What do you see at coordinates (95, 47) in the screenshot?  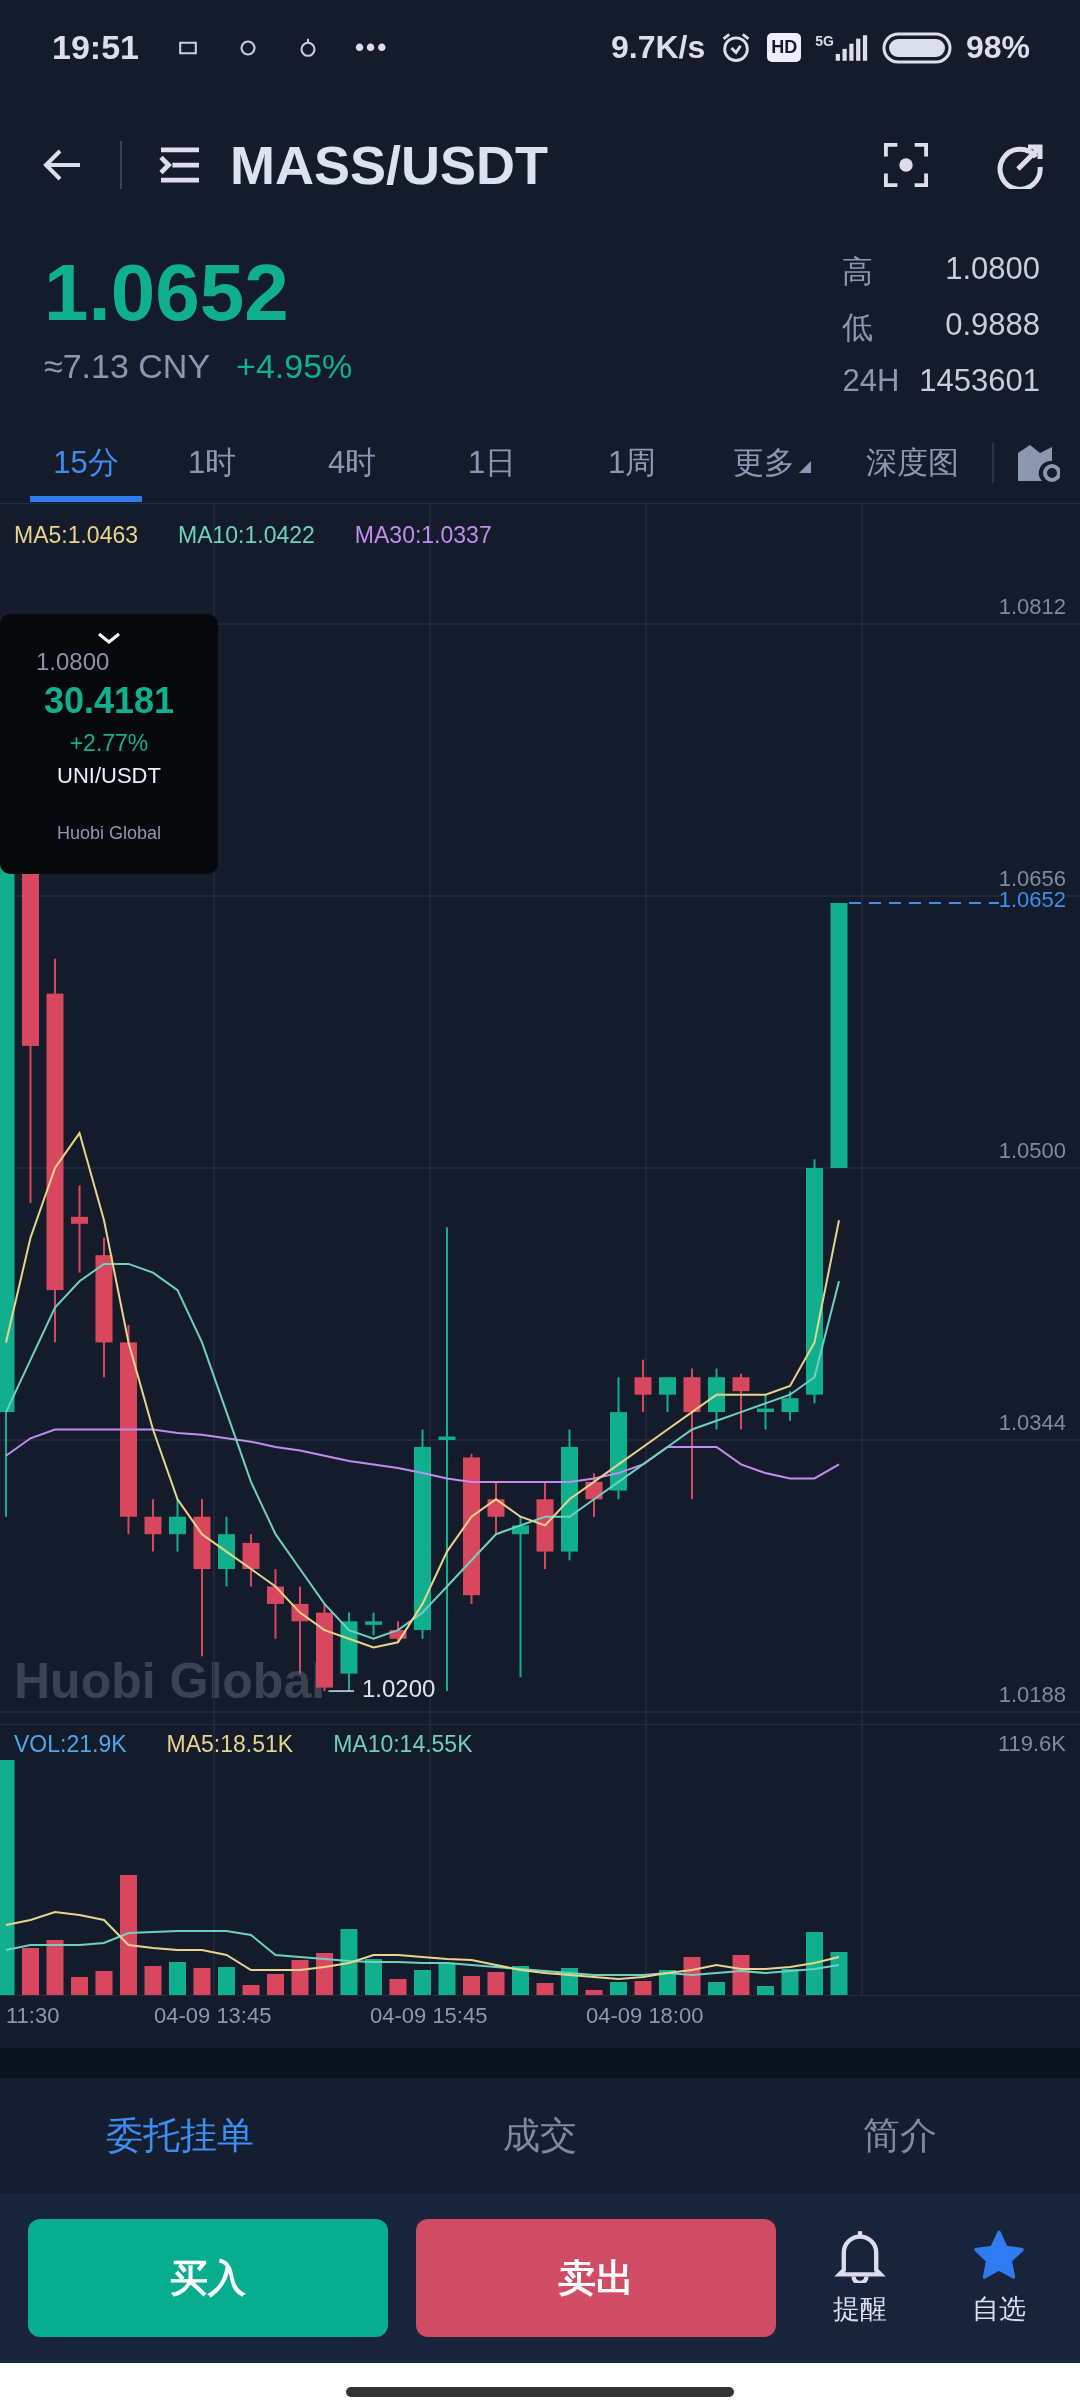 I see `status-time: 19:51` at bounding box center [95, 47].